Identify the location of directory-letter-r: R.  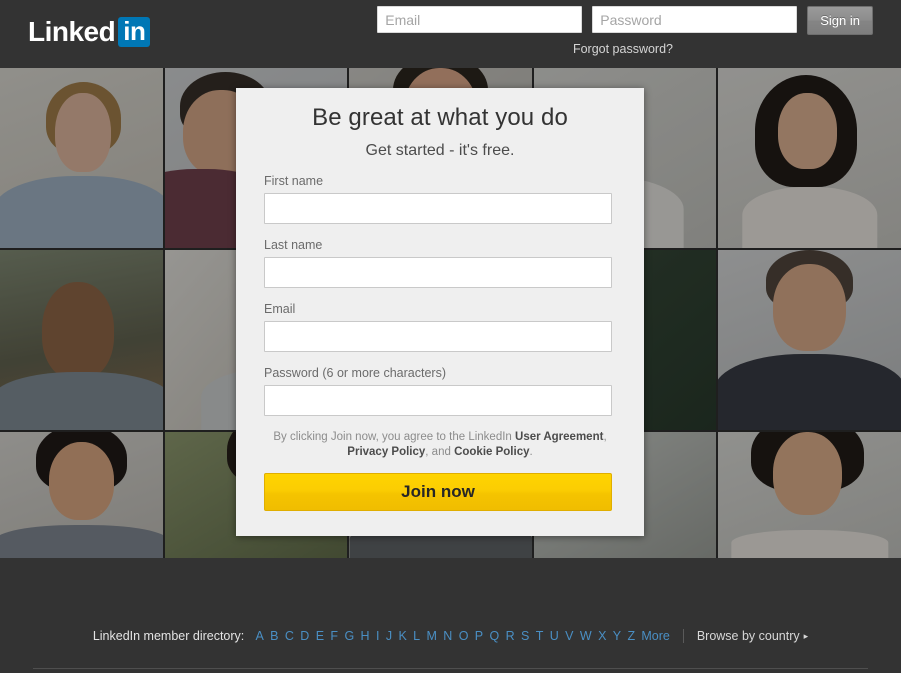
(509, 636).